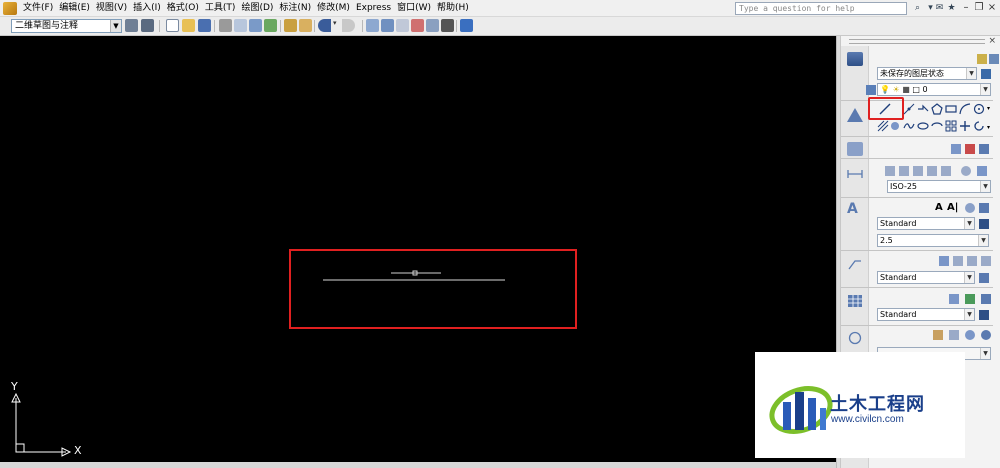  I want to click on zoom-previous-icon, so click(954, 335).